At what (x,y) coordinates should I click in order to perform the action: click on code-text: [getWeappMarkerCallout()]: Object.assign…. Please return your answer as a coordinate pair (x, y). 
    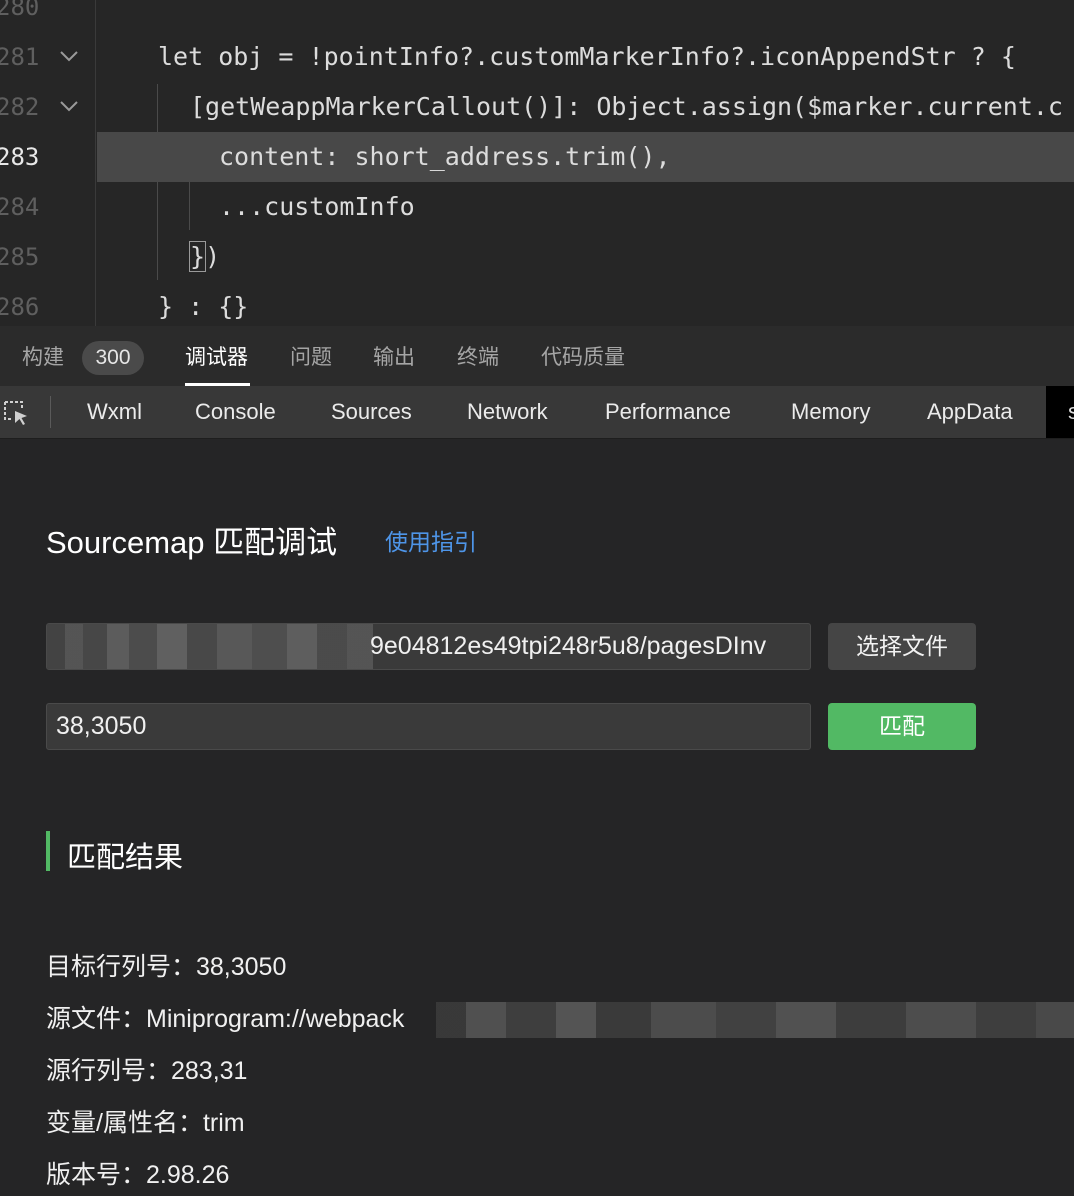
    Looking at the image, I should click on (626, 106).